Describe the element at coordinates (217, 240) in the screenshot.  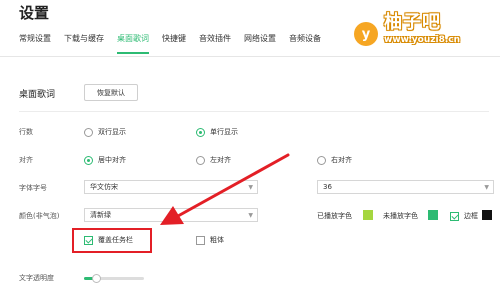
I see `checkbox-label: 粗体` at that location.